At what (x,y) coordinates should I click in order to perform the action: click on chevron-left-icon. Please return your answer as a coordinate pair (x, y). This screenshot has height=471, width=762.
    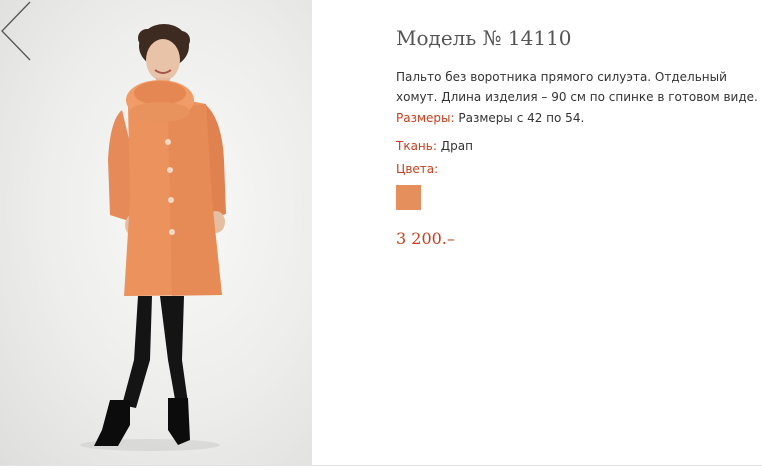
    Looking at the image, I should click on (17, 31).